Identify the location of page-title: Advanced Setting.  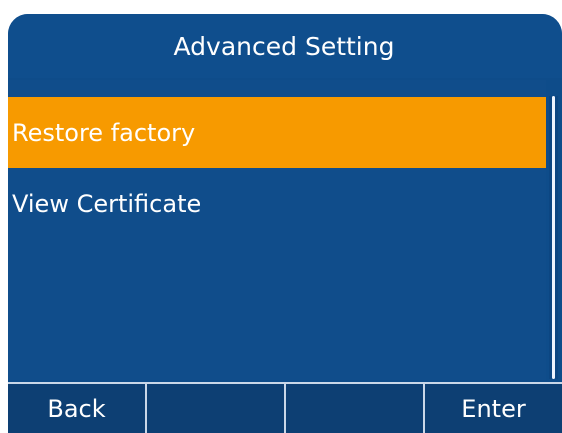
(284, 46).